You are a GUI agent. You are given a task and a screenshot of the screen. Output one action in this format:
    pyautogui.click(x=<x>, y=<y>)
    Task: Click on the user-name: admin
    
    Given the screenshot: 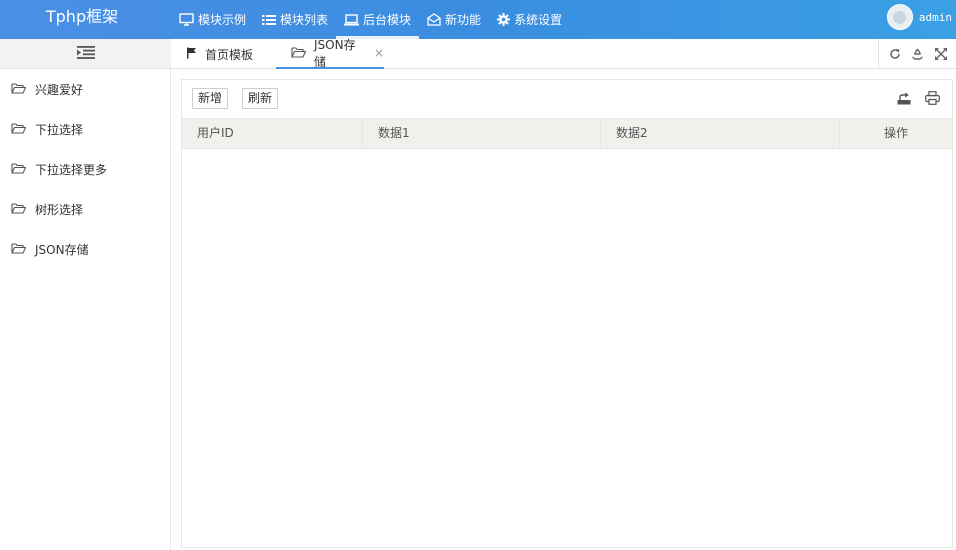 What is the action you would take?
    pyautogui.click(x=935, y=17)
    